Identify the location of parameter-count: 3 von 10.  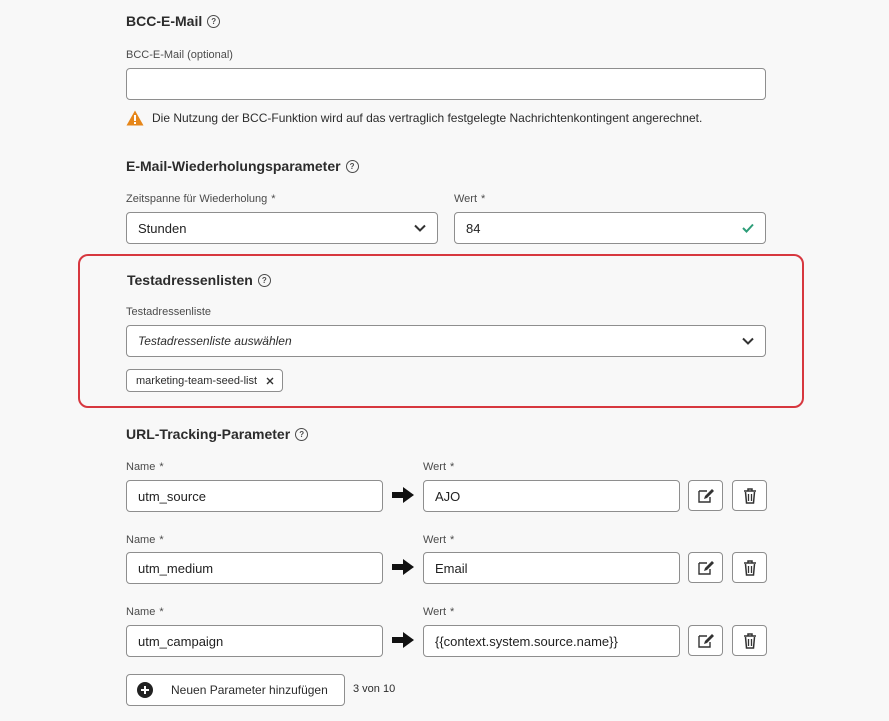
(374, 689).